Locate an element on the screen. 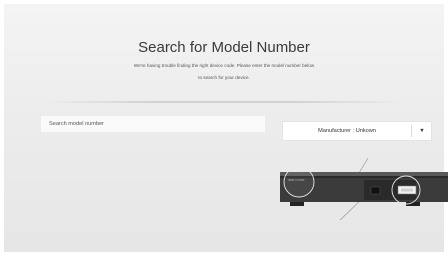 This screenshot has width=448, height=256. manufacturer-label: Manufacturer : Unkown is located at coordinates (347, 131).